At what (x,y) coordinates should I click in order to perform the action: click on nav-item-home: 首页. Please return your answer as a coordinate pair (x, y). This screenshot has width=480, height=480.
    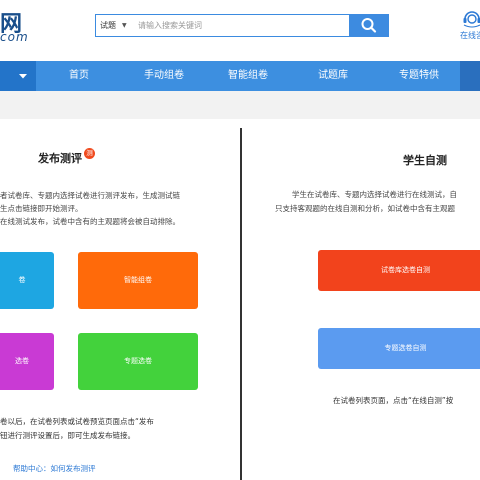
    Looking at the image, I should click on (79, 76).